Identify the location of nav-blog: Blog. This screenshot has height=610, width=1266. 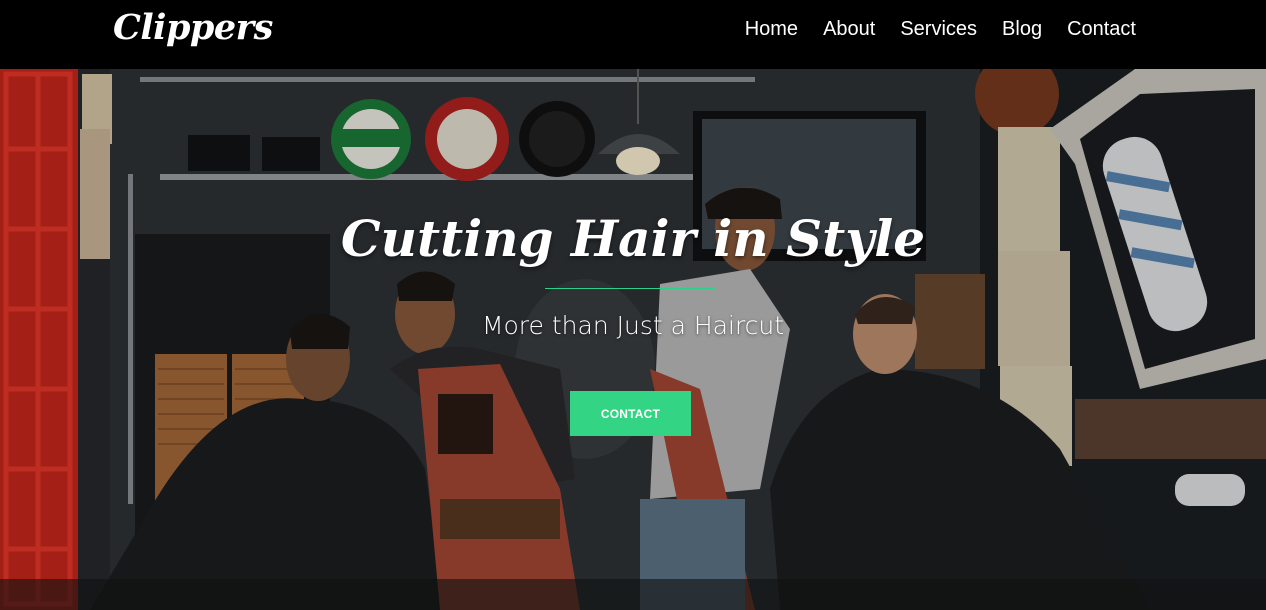
(1022, 29).